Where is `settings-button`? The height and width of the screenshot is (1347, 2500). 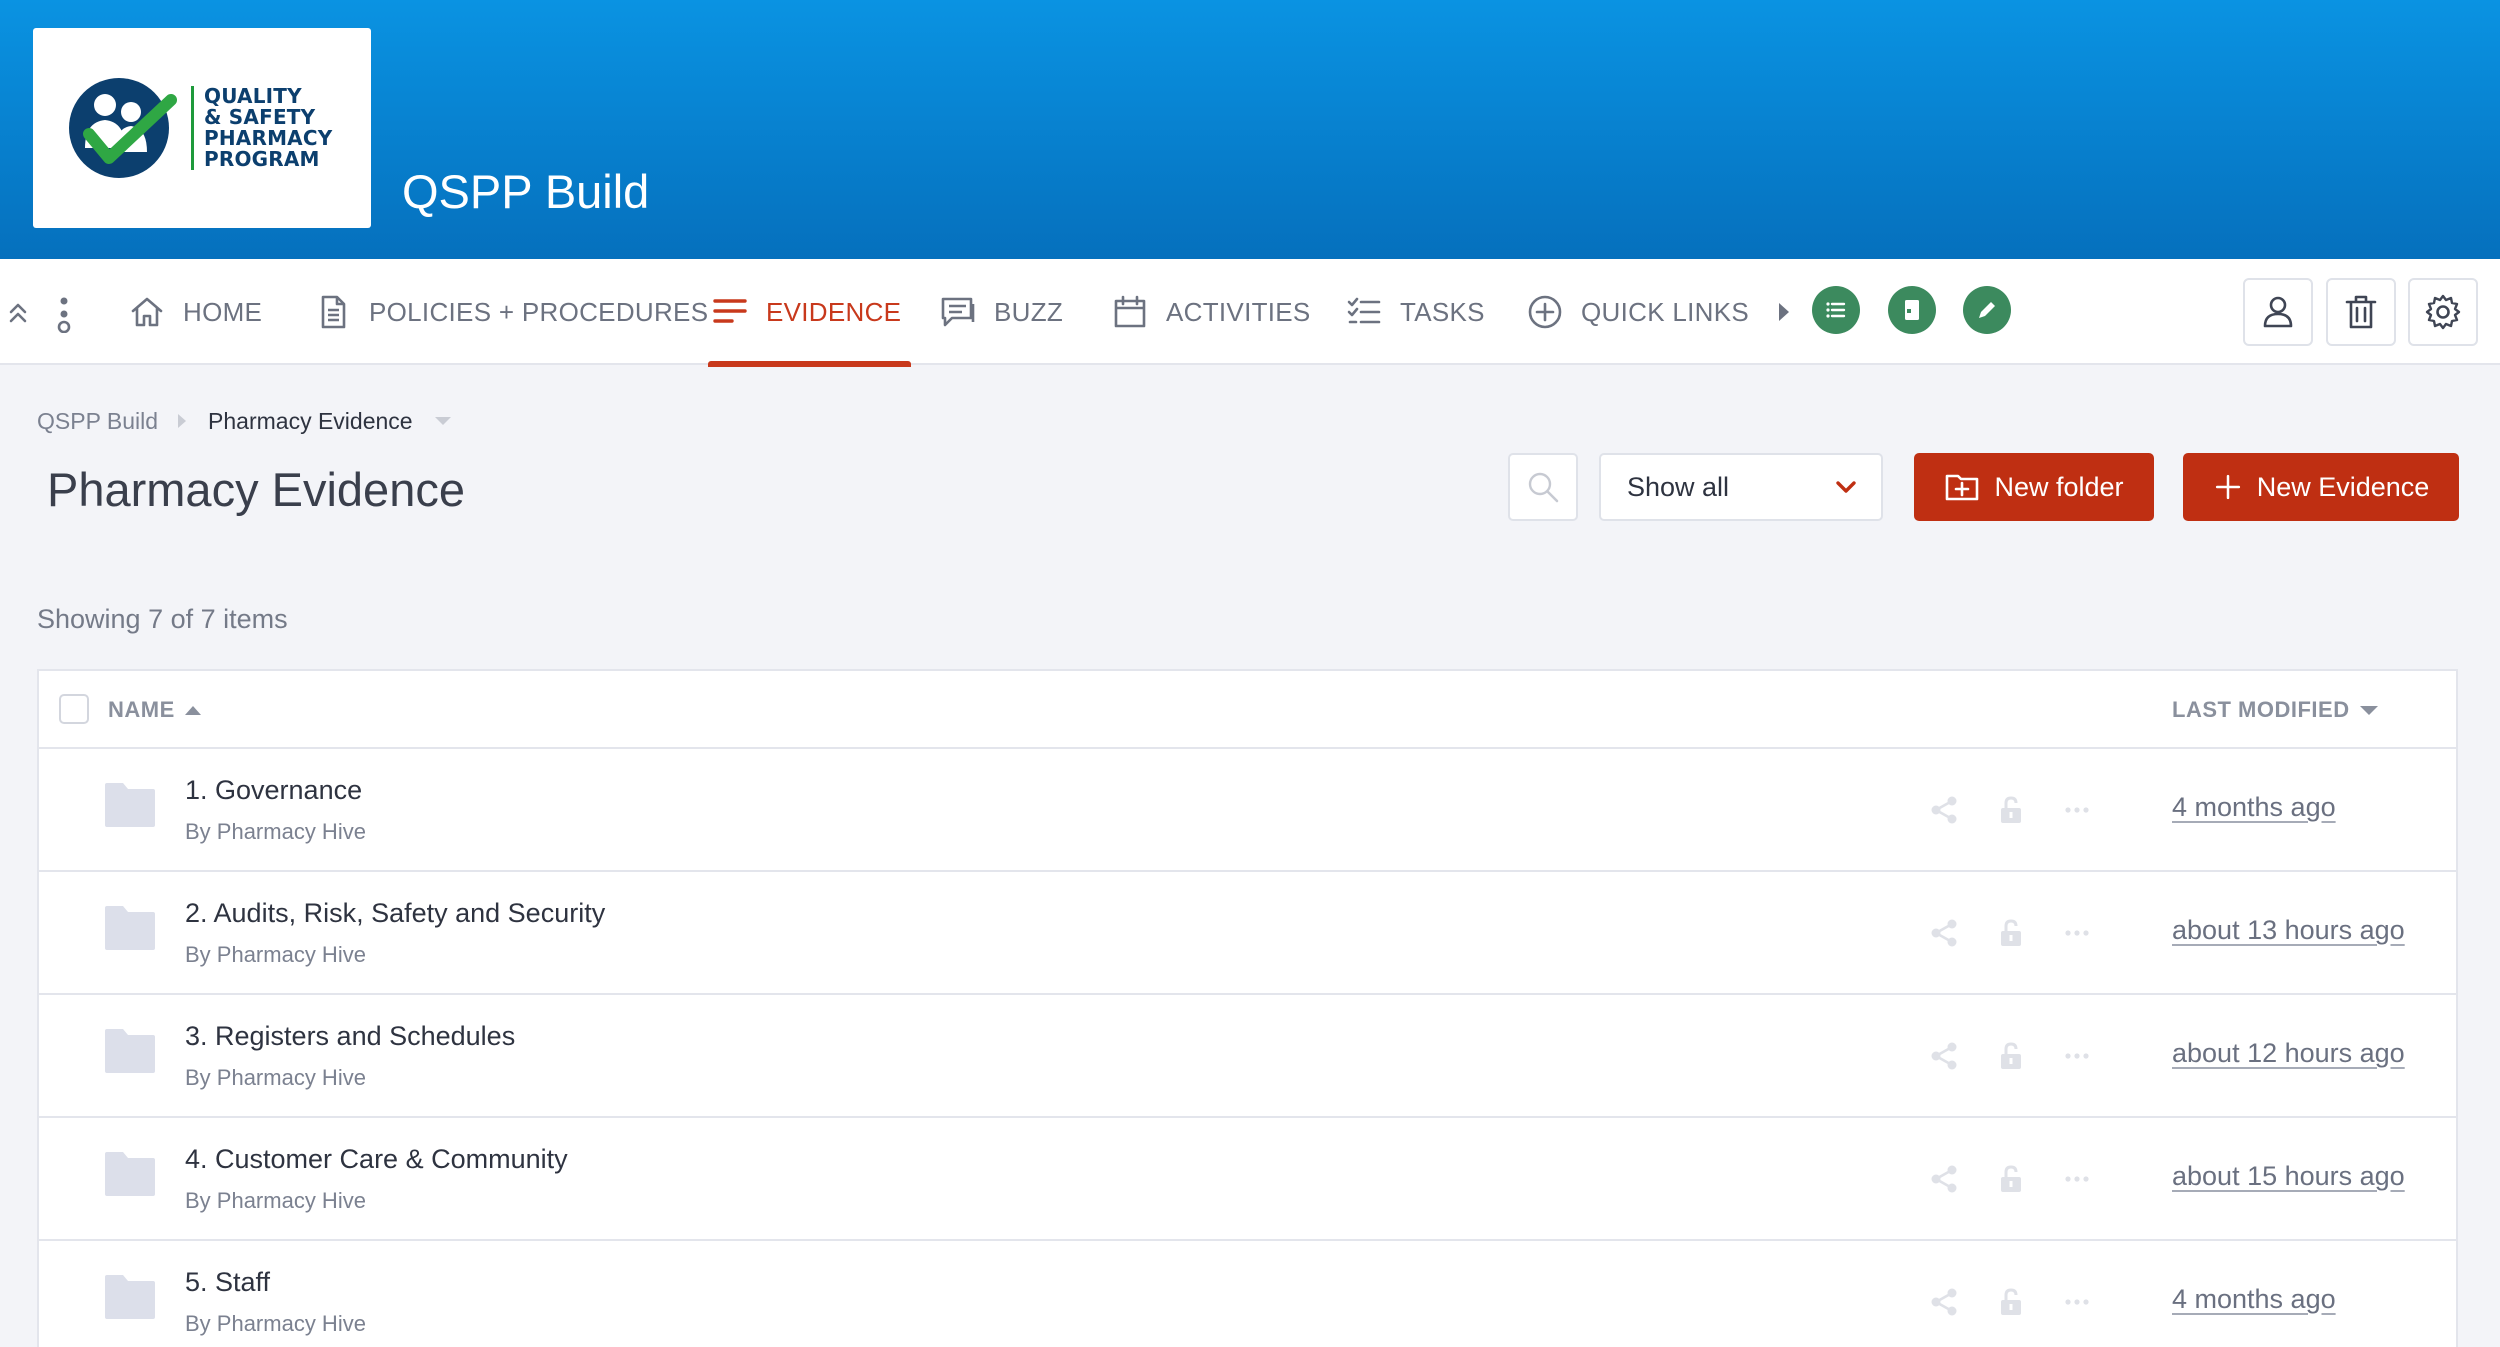 settings-button is located at coordinates (2443, 312).